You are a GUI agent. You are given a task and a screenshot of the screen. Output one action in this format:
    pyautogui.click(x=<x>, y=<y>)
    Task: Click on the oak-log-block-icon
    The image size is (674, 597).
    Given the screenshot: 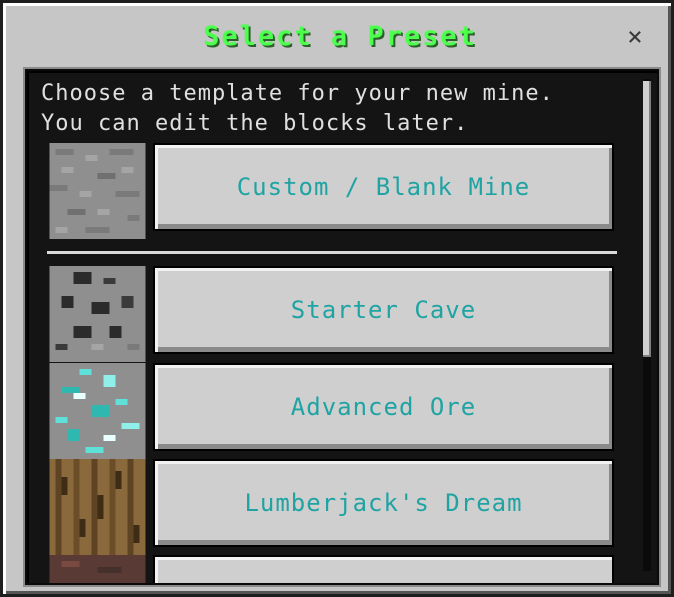 What is the action you would take?
    pyautogui.click(x=97, y=507)
    